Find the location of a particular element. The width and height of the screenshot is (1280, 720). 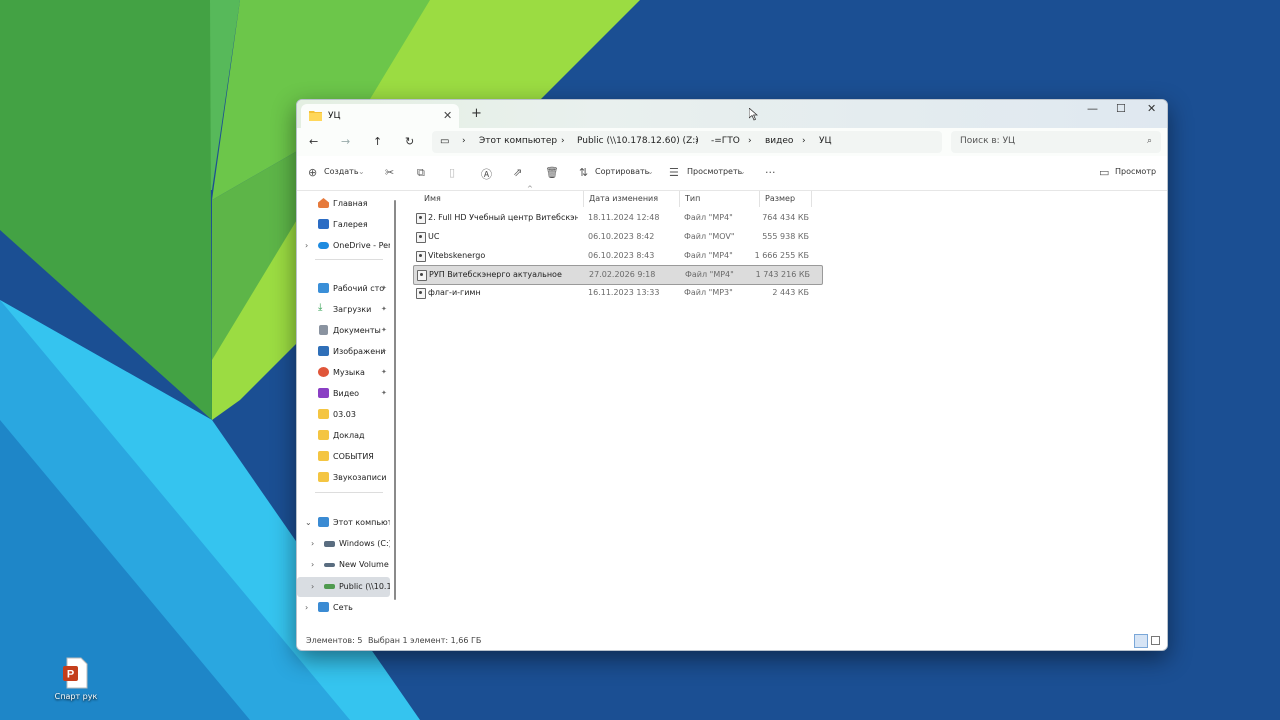

paste-icon: ▯ is located at coordinates (452, 172).